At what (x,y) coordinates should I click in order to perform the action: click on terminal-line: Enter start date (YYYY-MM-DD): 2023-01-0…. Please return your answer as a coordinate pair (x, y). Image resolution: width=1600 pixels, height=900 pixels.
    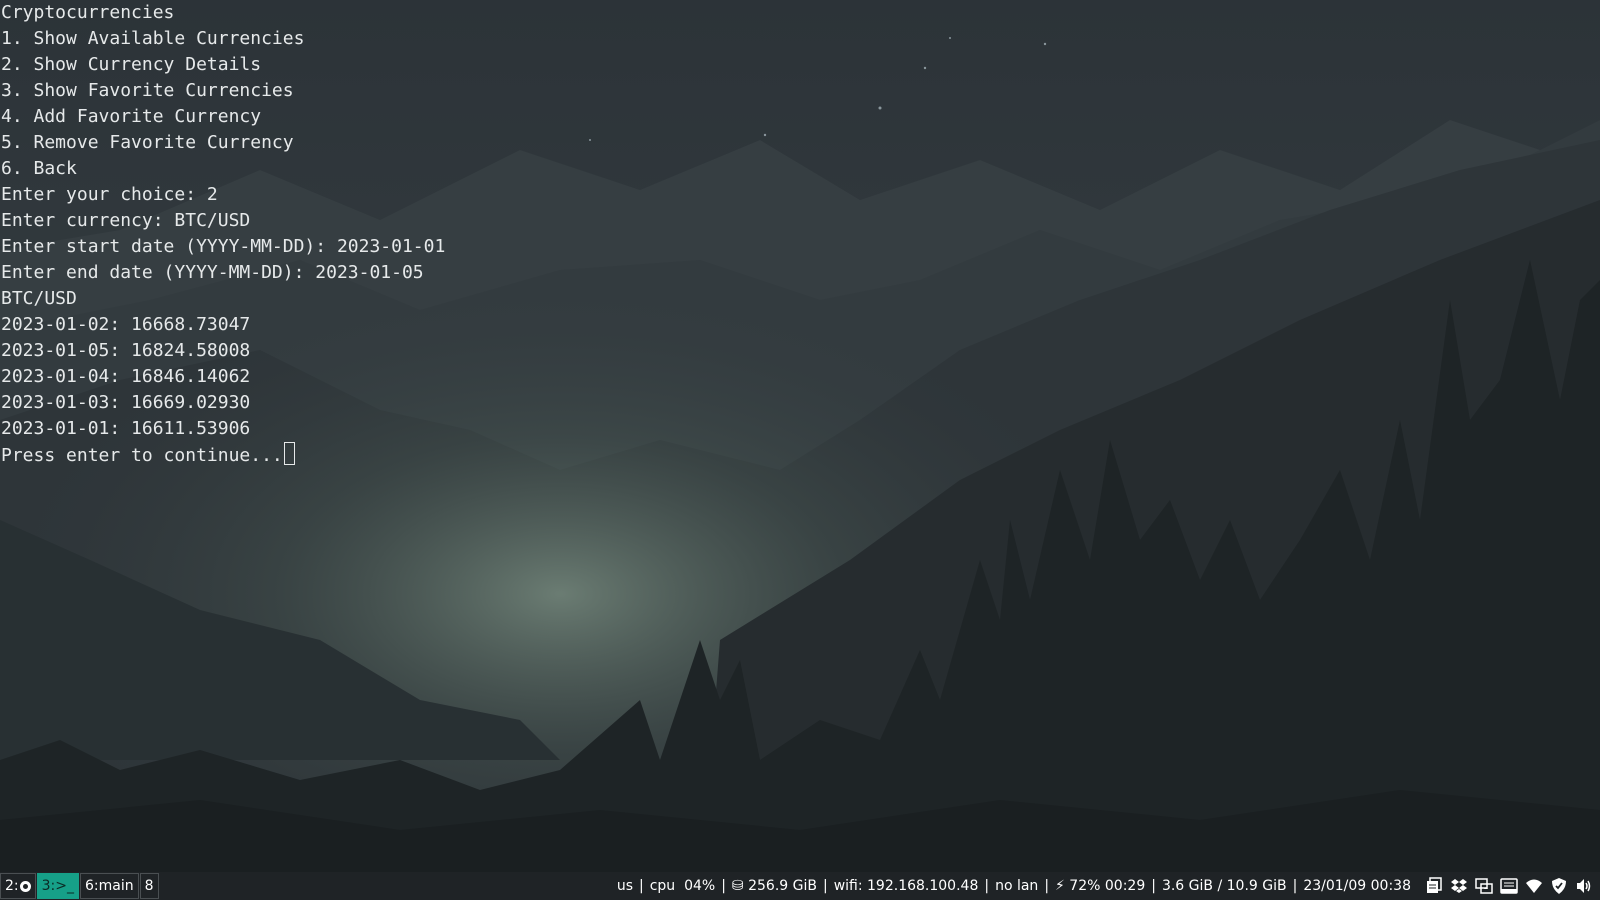
    Looking at the image, I should click on (800, 247).